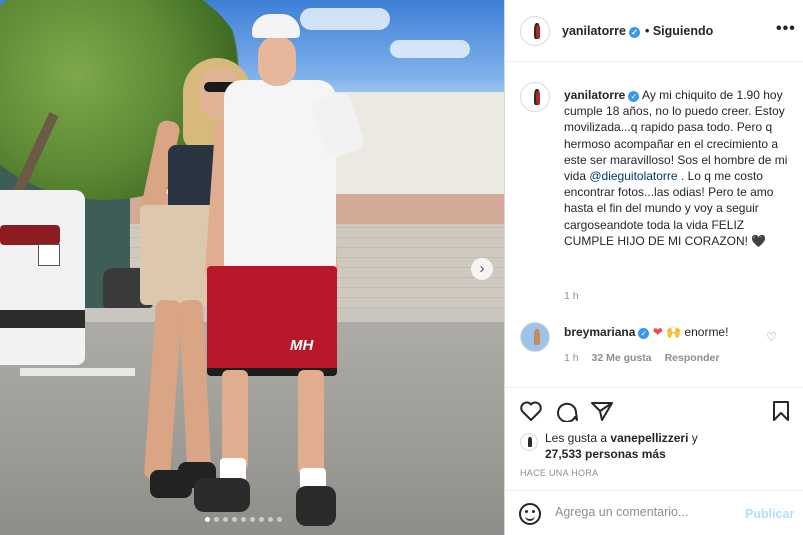 The height and width of the screenshot is (535, 803). I want to click on comment-like-heart-icon: ♡, so click(771, 337).